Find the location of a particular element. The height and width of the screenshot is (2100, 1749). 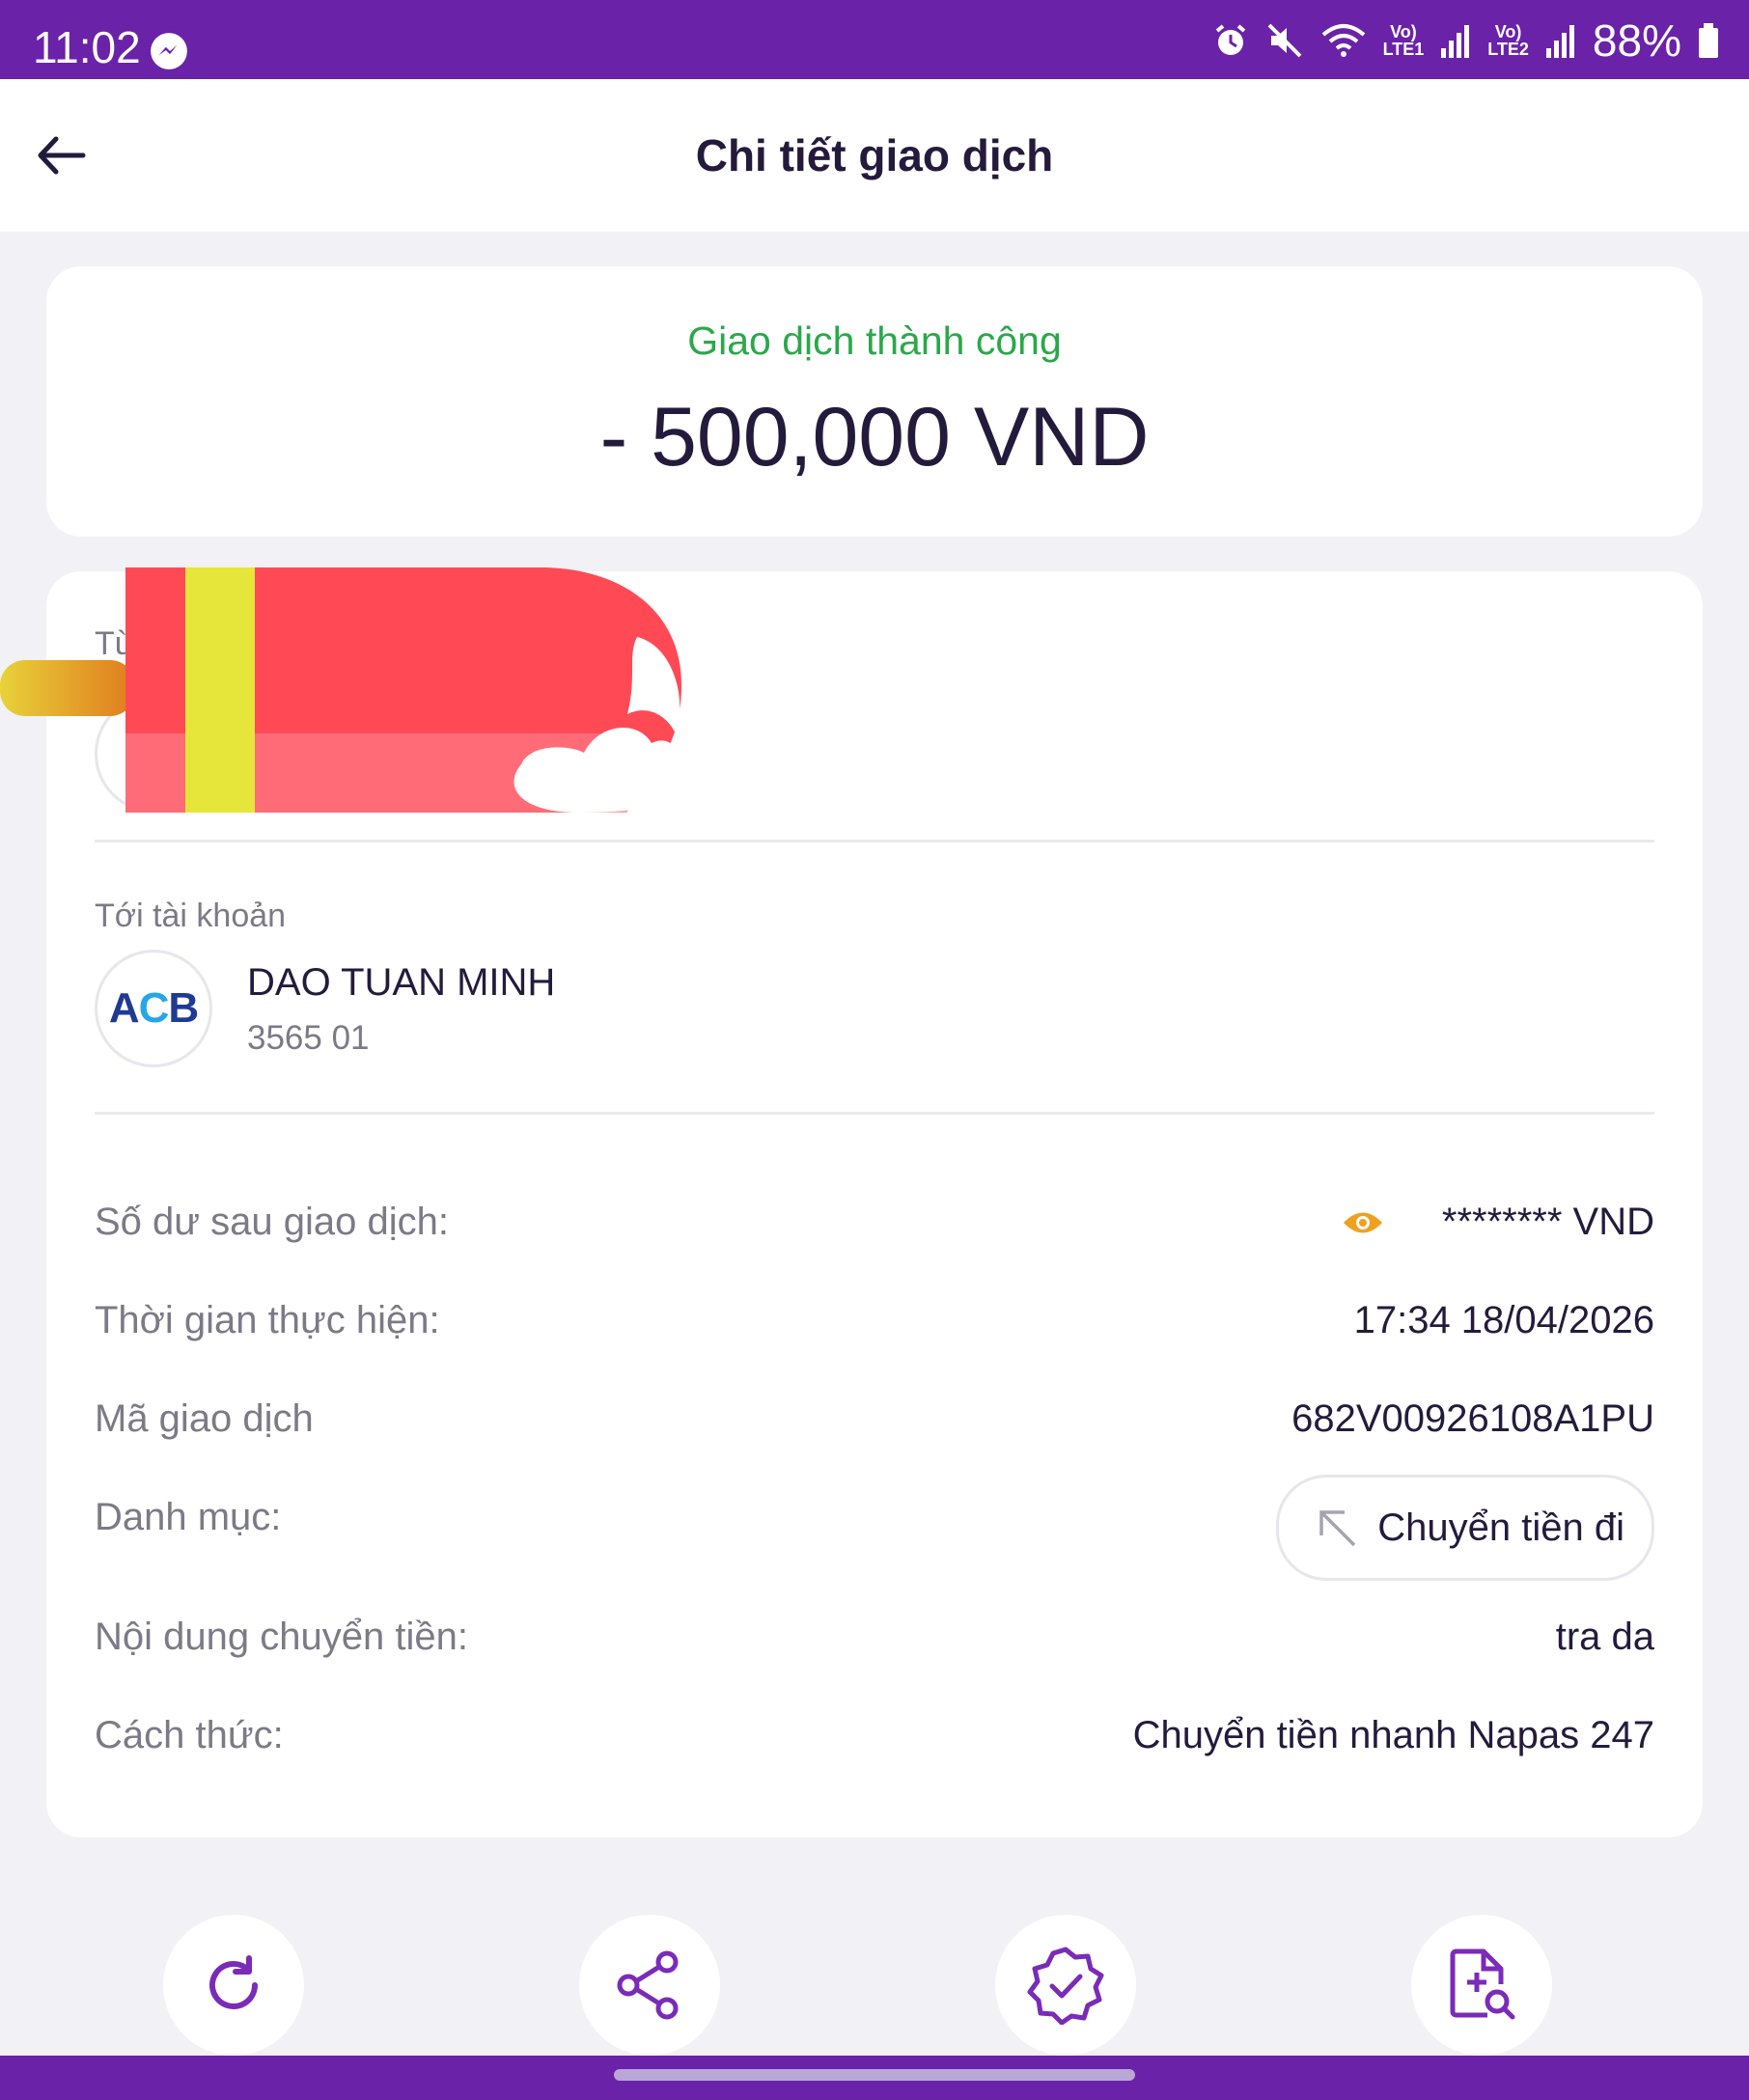

repeat-transaction-button is located at coordinates (234, 1985).